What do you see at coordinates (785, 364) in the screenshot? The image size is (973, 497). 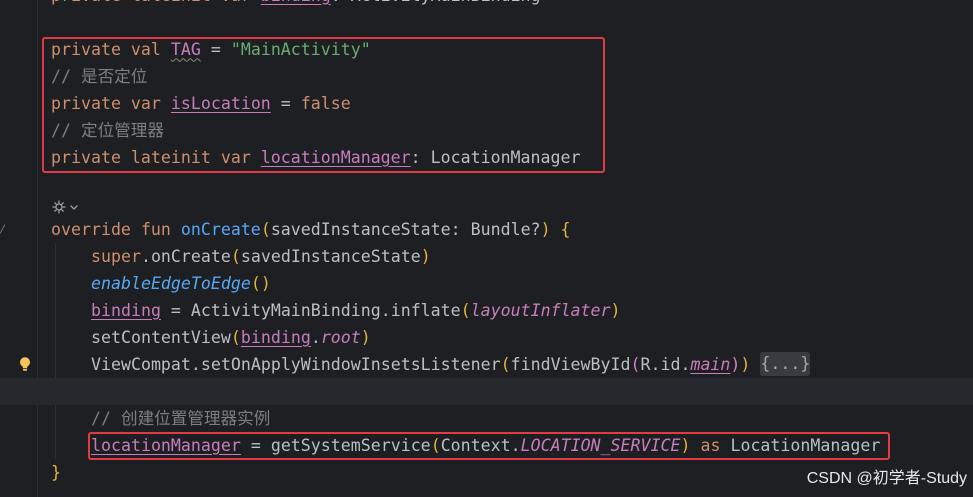 I see `folded-code-region: {...}` at bounding box center [785, 364].